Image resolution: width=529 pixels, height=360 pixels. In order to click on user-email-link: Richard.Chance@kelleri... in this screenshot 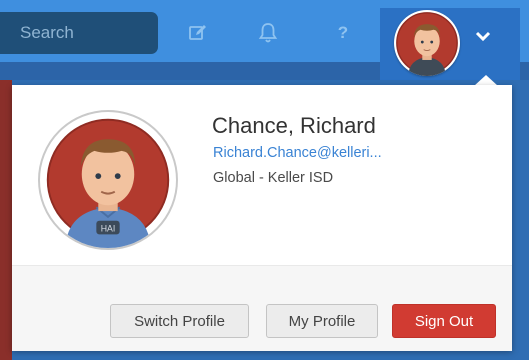, I will do `click(297, 153)`.